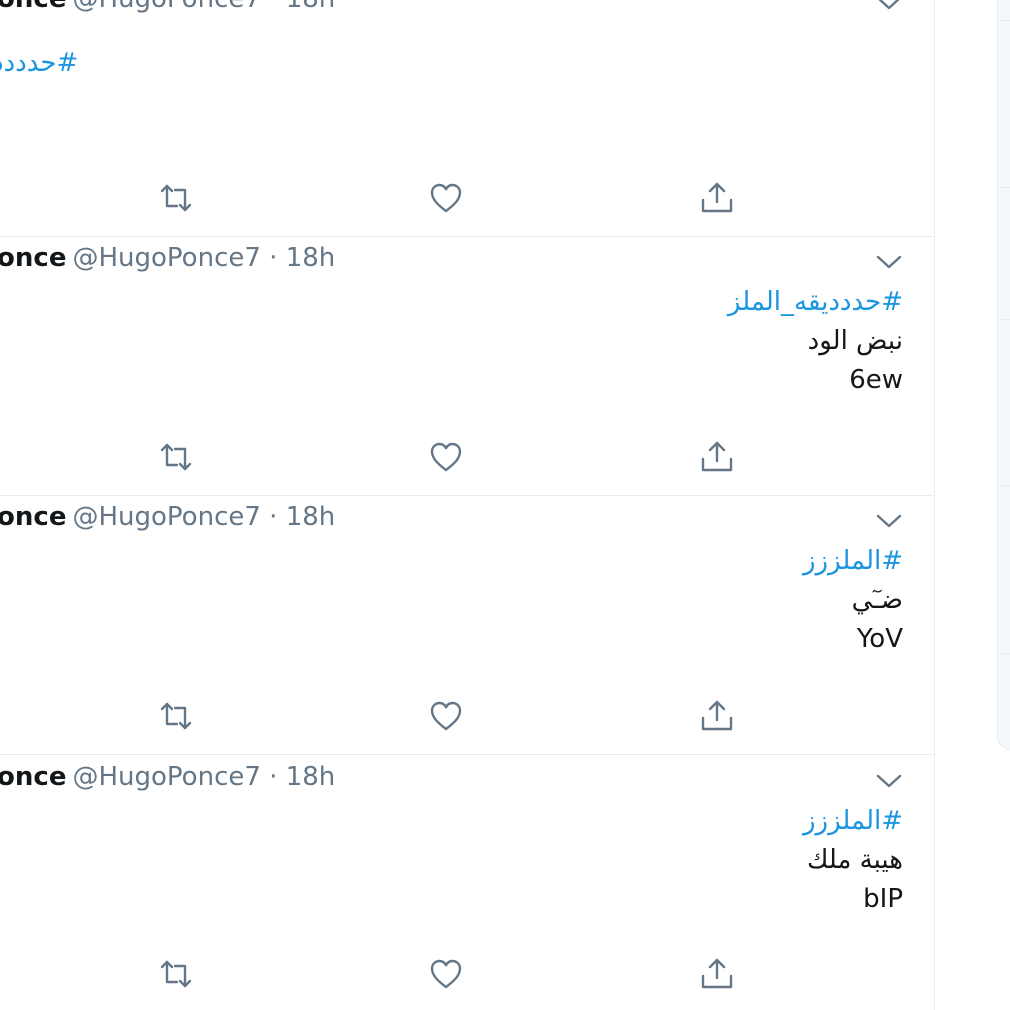 This screenshot has height=1010, width=1010. I want to click on hashtag-link: #حدددد, so click(39, 63).